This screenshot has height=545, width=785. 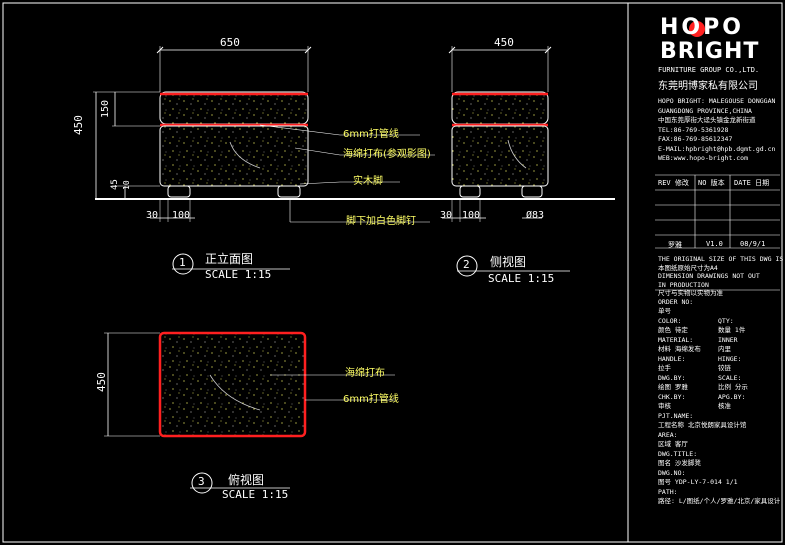 I want to click on front-cushion-dim: 150, so click(x=105, y=108).